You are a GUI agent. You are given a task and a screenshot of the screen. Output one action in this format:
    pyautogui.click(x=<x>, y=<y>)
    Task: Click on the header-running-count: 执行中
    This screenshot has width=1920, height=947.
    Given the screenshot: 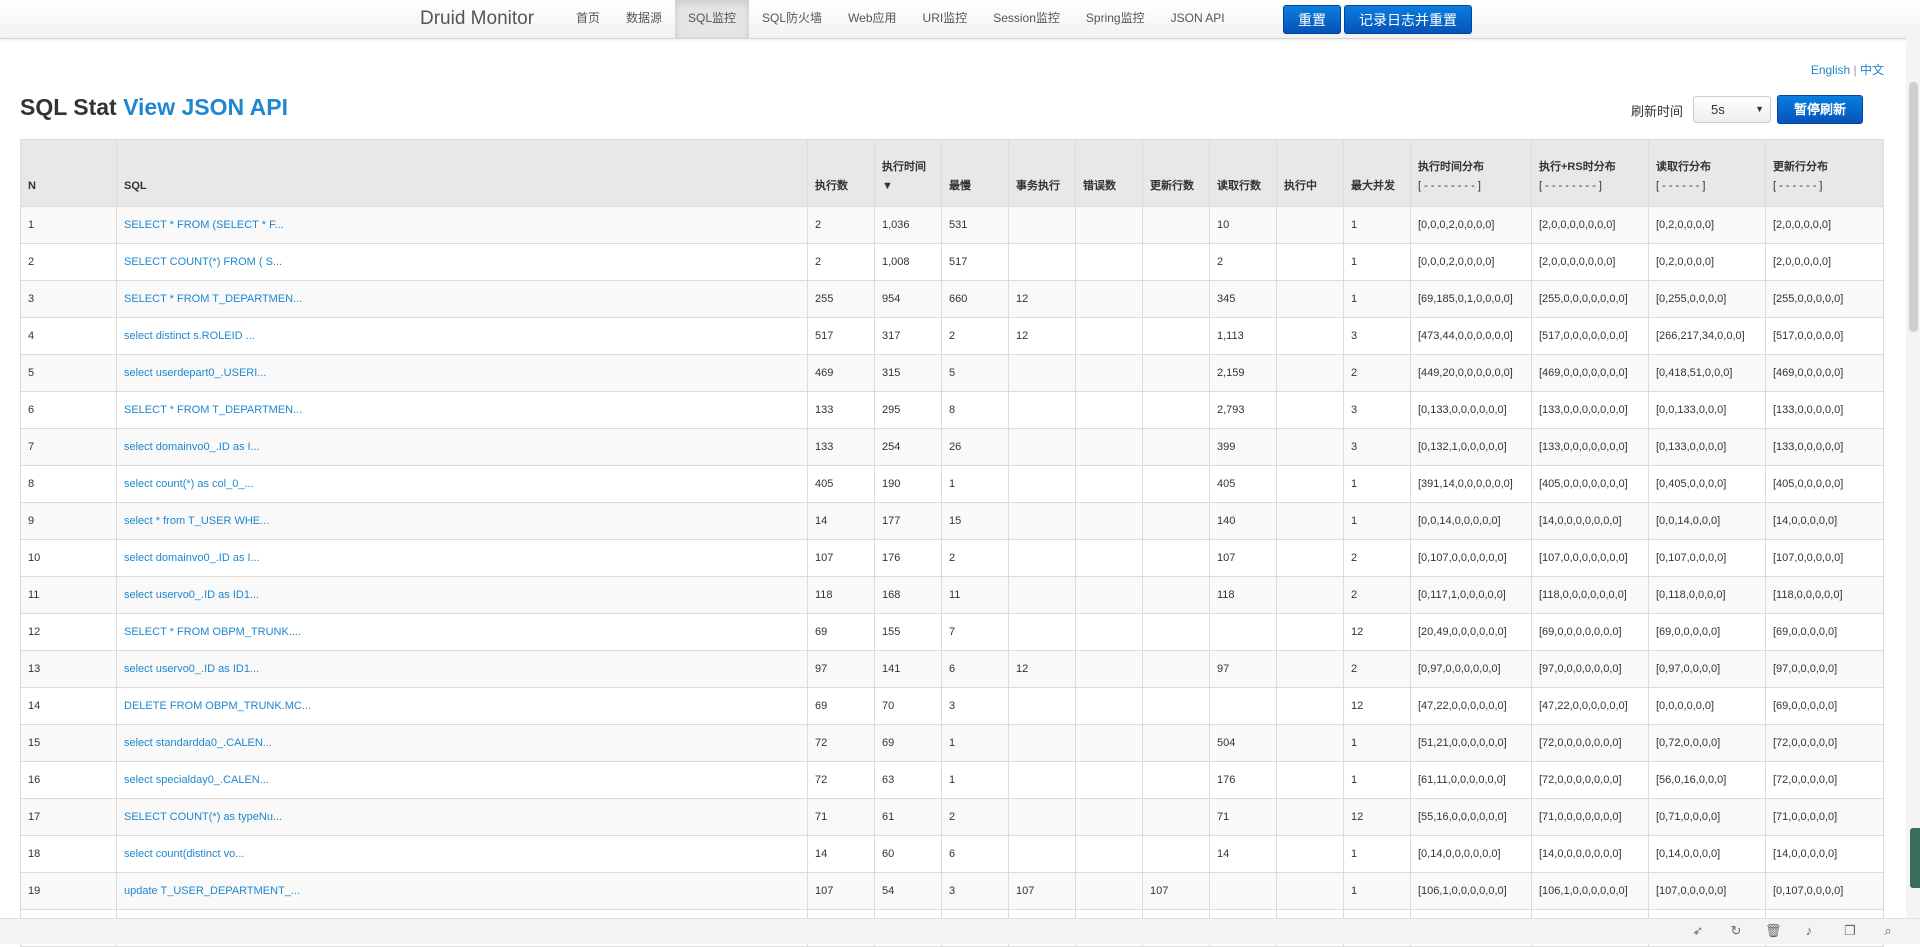 What is the action you would take?
    pyautogui.click(x=1310, y=173)
    